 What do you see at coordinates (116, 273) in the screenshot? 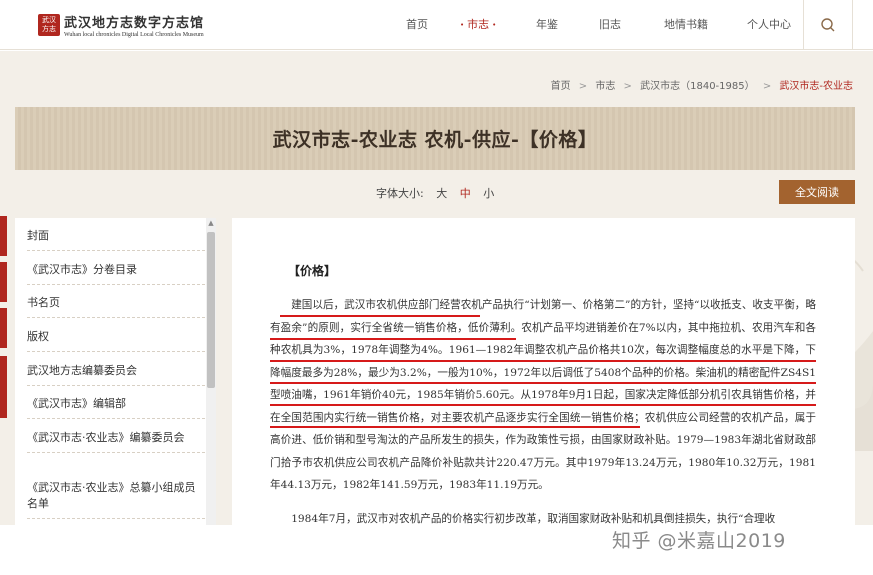
I see `toc-item: 《武汉市志》分卷目录` at bounding box center [116, 273].